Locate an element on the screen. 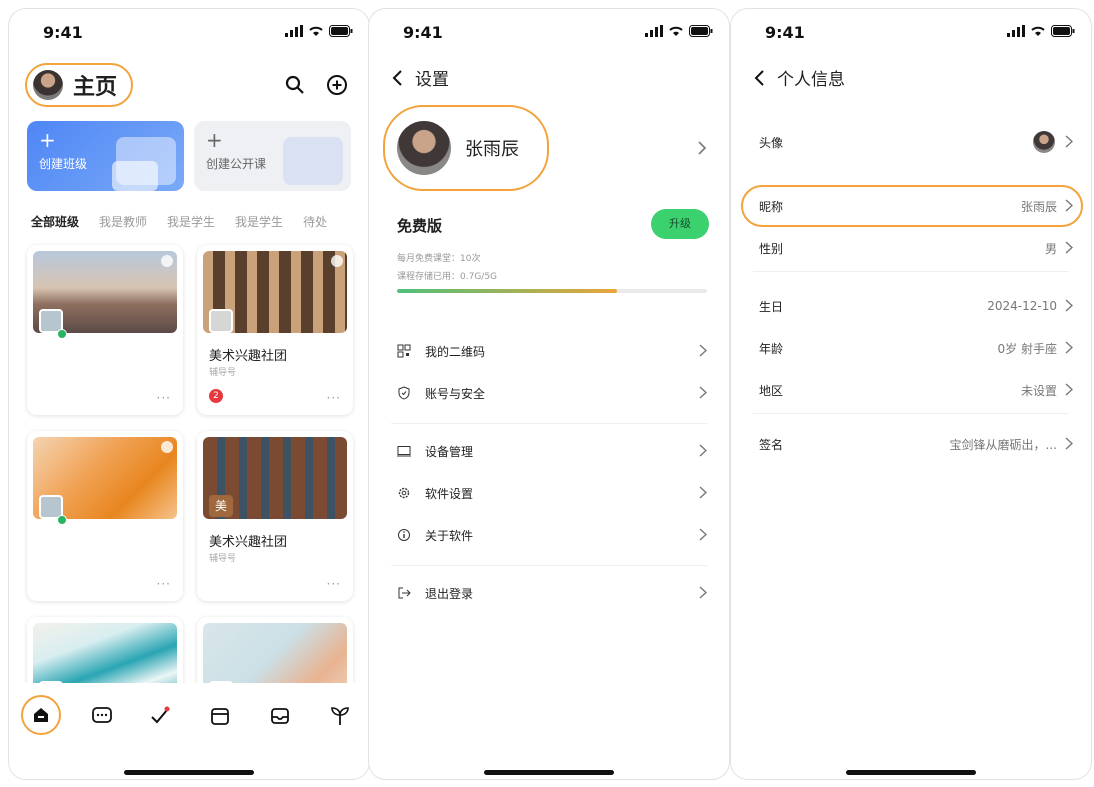  page-title: 设置 is located at coordinates (432, 80).